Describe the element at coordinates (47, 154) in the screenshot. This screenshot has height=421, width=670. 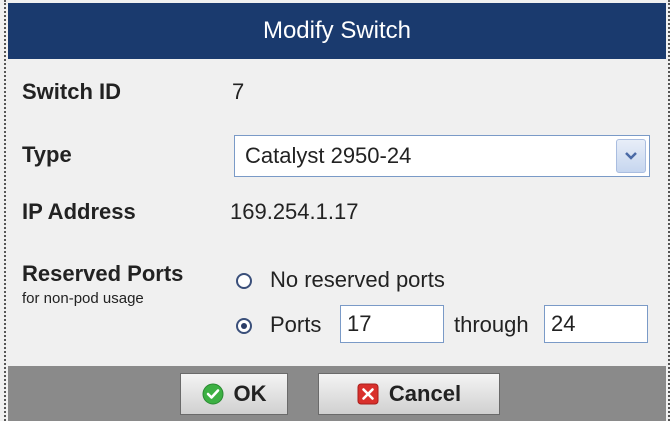
I see `type-label: Type` at that location.